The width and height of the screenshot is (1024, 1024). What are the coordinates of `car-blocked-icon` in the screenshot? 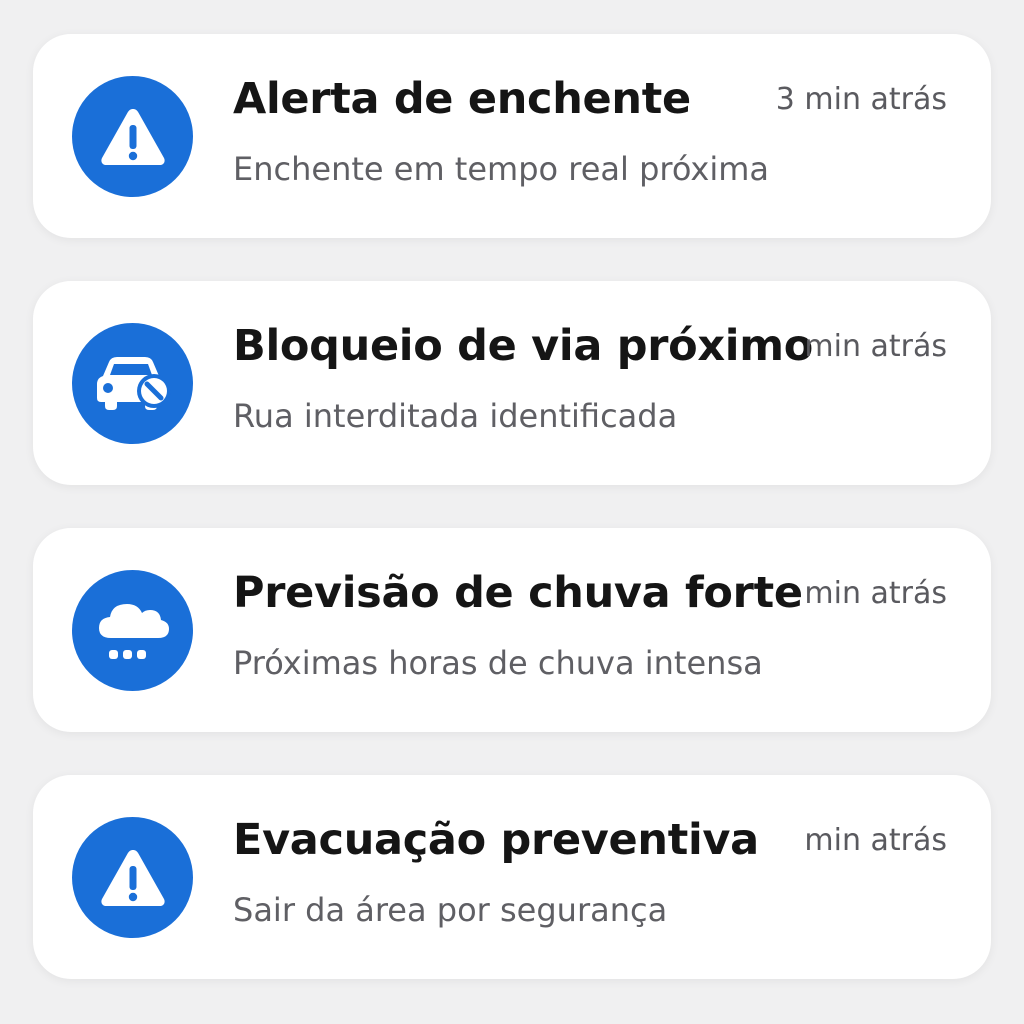 It's located at (132, 383).